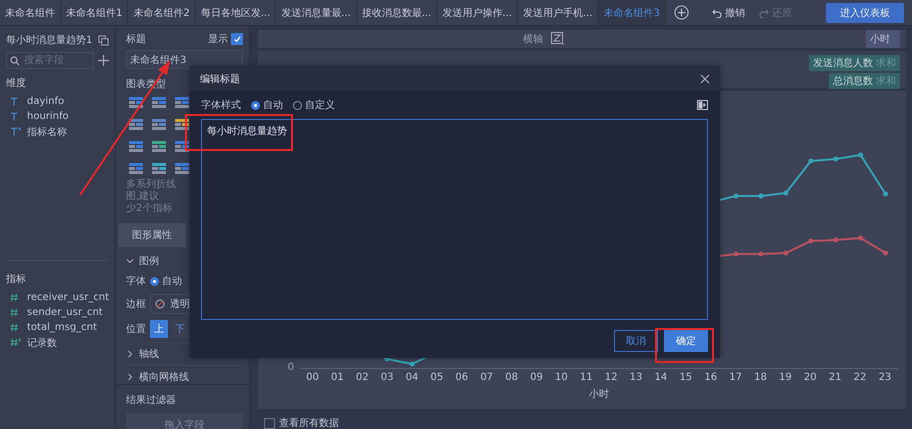  What do you see at coordinates (735, 377) in the screenshot?
I see `x-axis-tick: 17` at bounding box center [735, 377].